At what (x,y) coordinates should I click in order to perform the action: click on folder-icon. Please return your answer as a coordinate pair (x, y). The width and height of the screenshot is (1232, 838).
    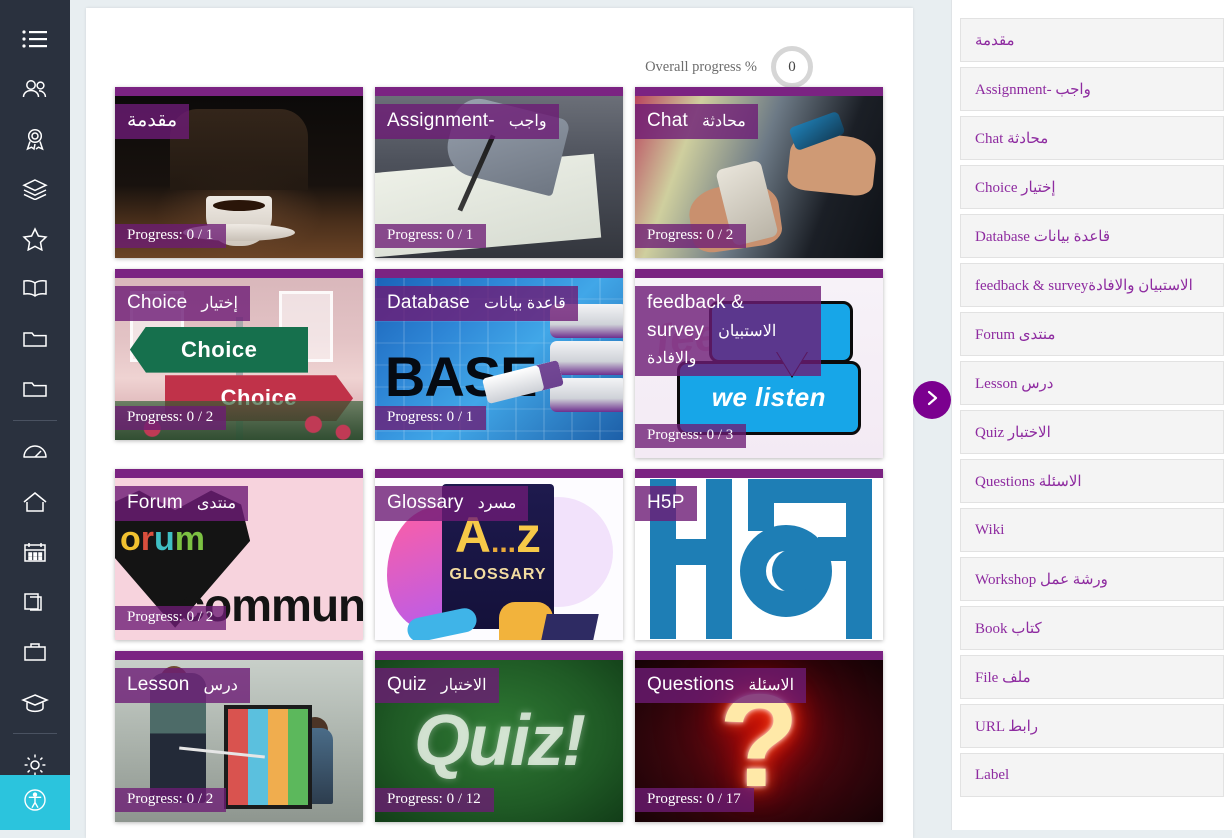
    Looking at the image, I should click on (35, 339).